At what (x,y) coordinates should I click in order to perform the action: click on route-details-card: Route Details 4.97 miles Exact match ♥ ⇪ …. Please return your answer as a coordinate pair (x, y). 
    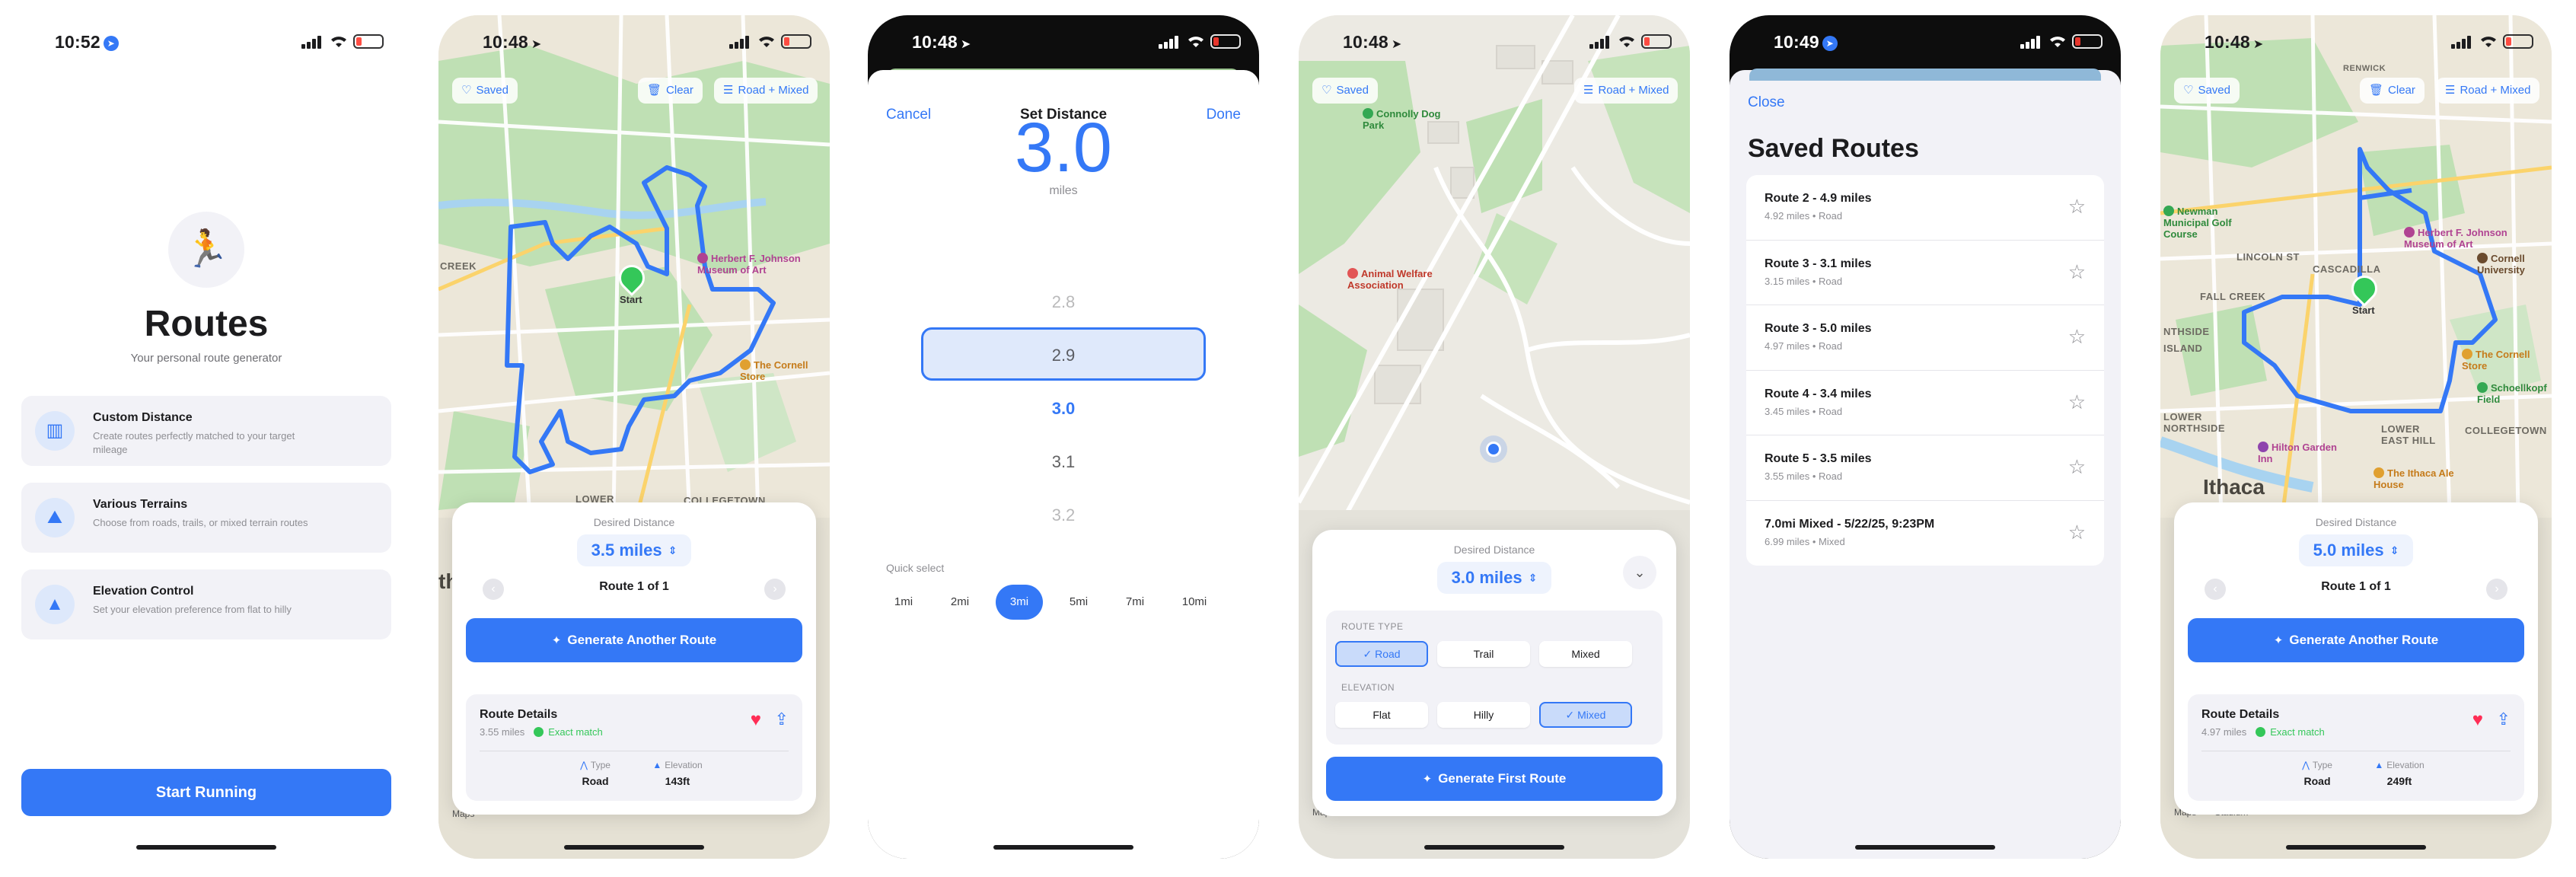
    Looking at the image, I should click on (2356, 747).